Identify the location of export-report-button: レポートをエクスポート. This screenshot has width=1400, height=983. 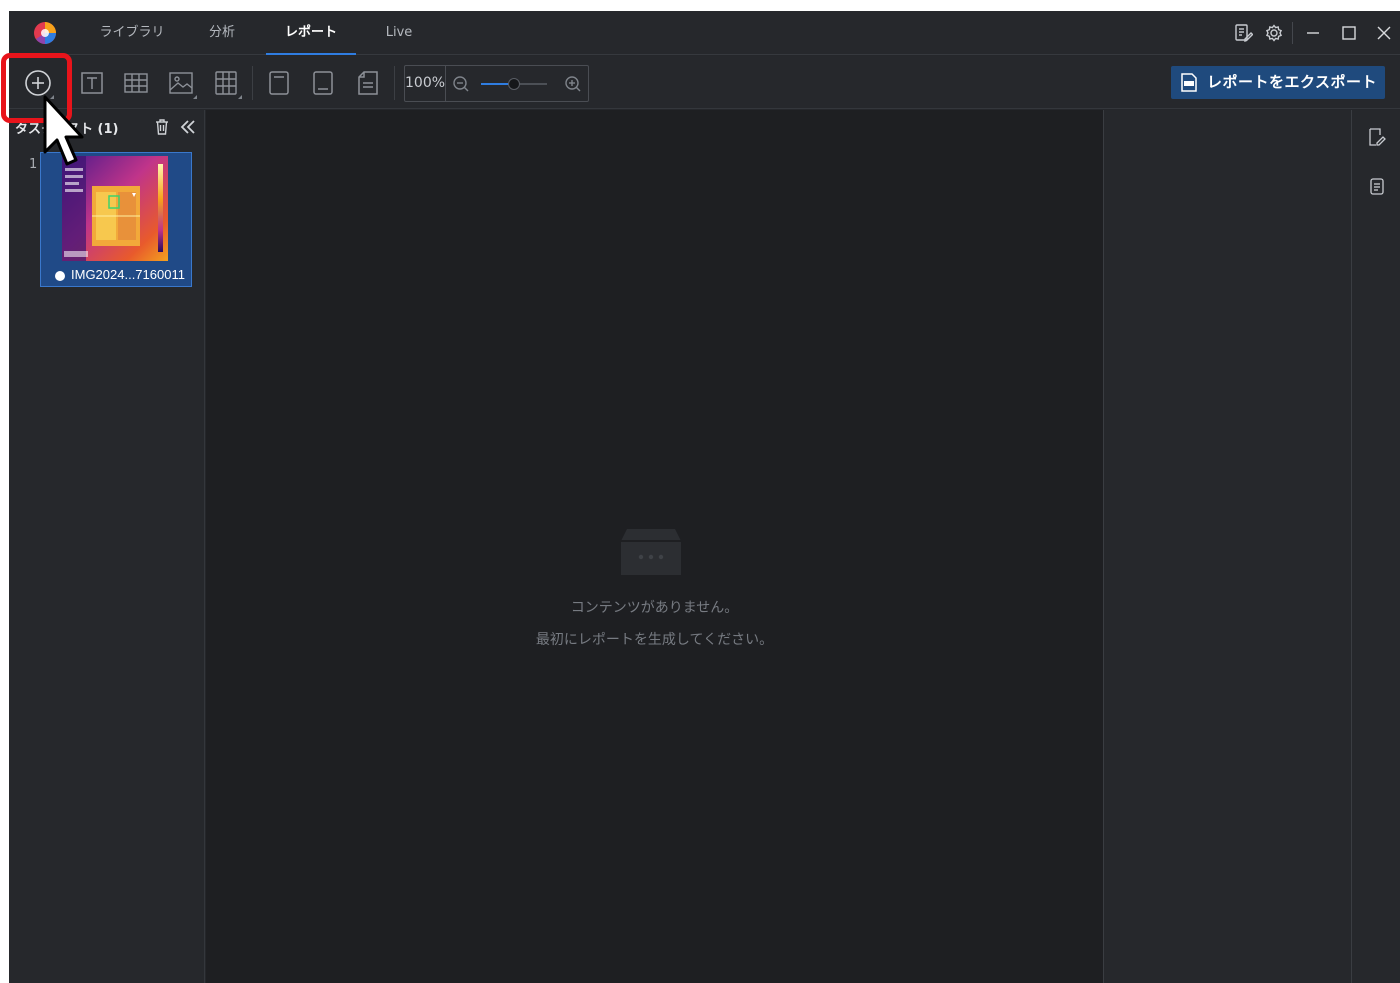
(1278, 82).